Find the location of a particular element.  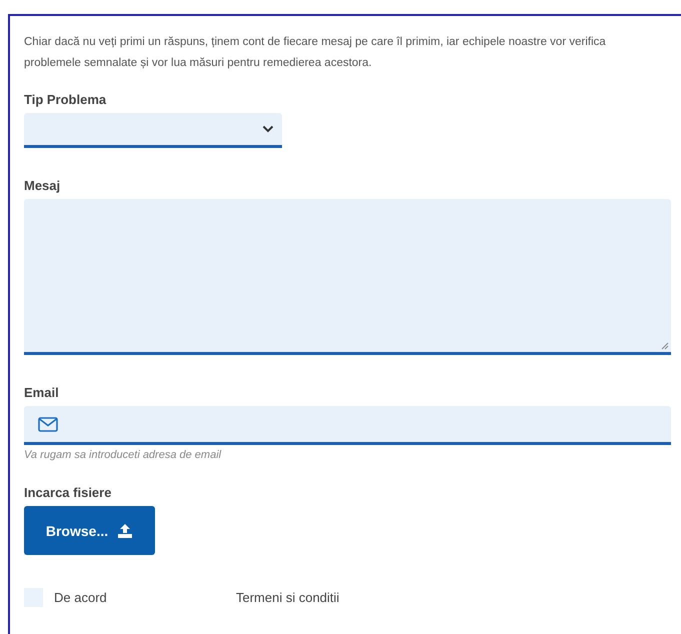

agree-label: De acord is located at coordinates (81, 597).